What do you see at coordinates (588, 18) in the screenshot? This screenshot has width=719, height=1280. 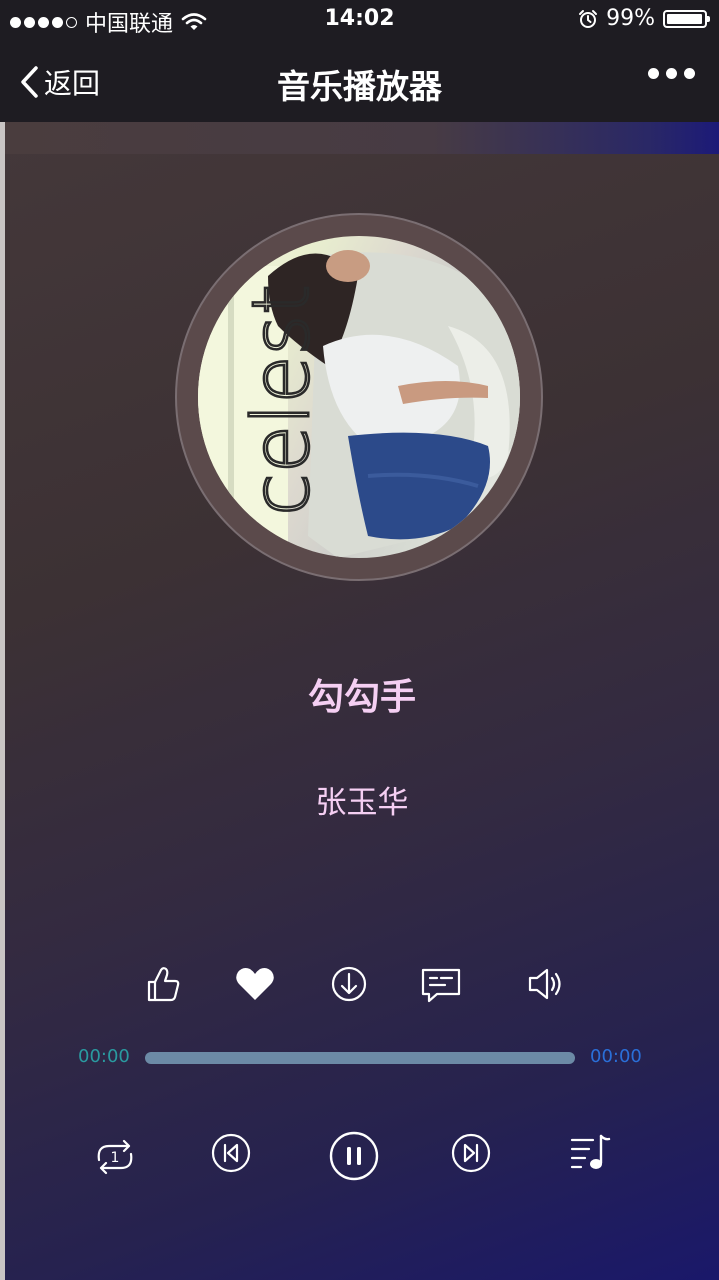 I see `alarm-icon` at bounding box center [588, 18].